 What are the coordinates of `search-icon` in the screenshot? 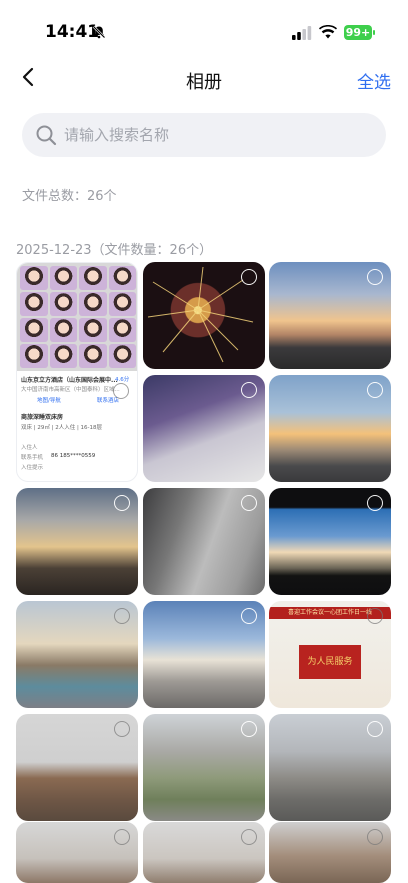 It's located at (46, 135).